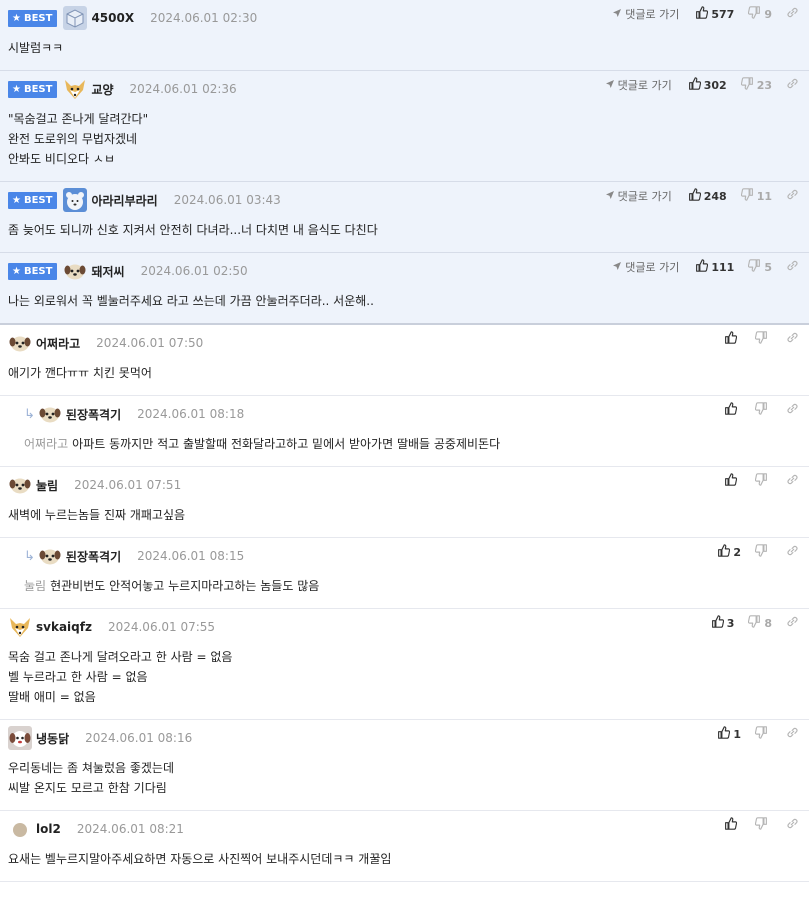 The width and height of the screenshot is (809, 903). I want to click on comment-actions: 댓글로 가기 248 11, so click(702, 196).